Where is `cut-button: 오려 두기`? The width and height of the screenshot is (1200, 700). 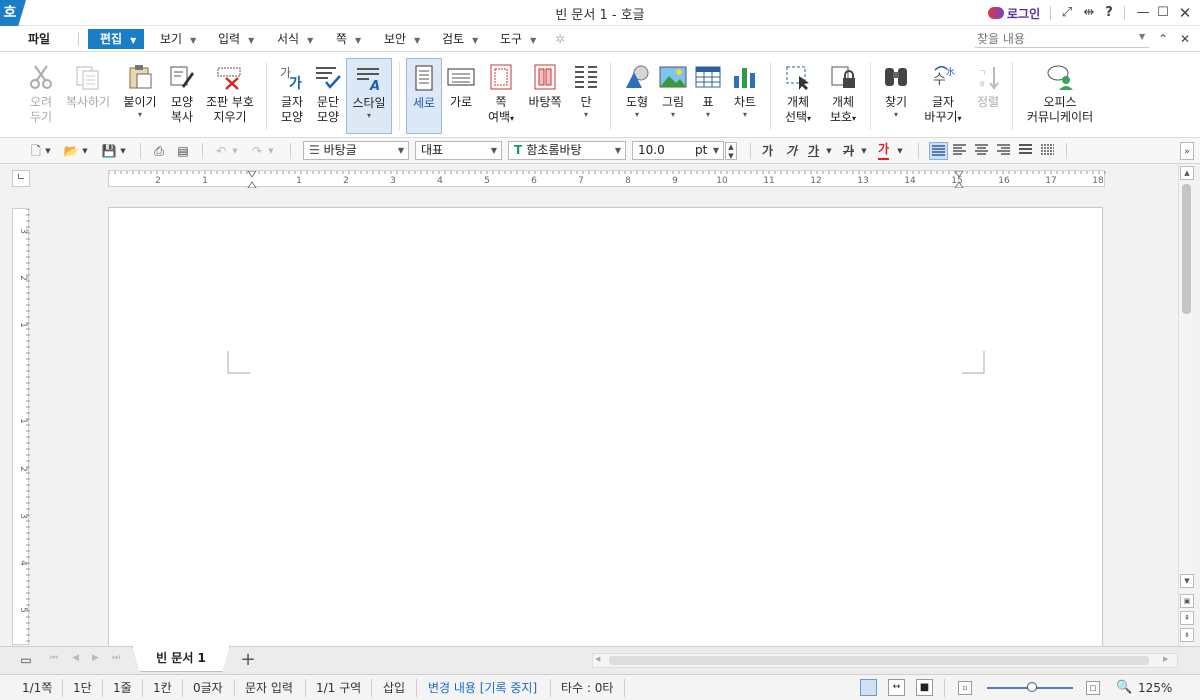
cut-button: 오려 두기 is located at coordinates (41, 96).